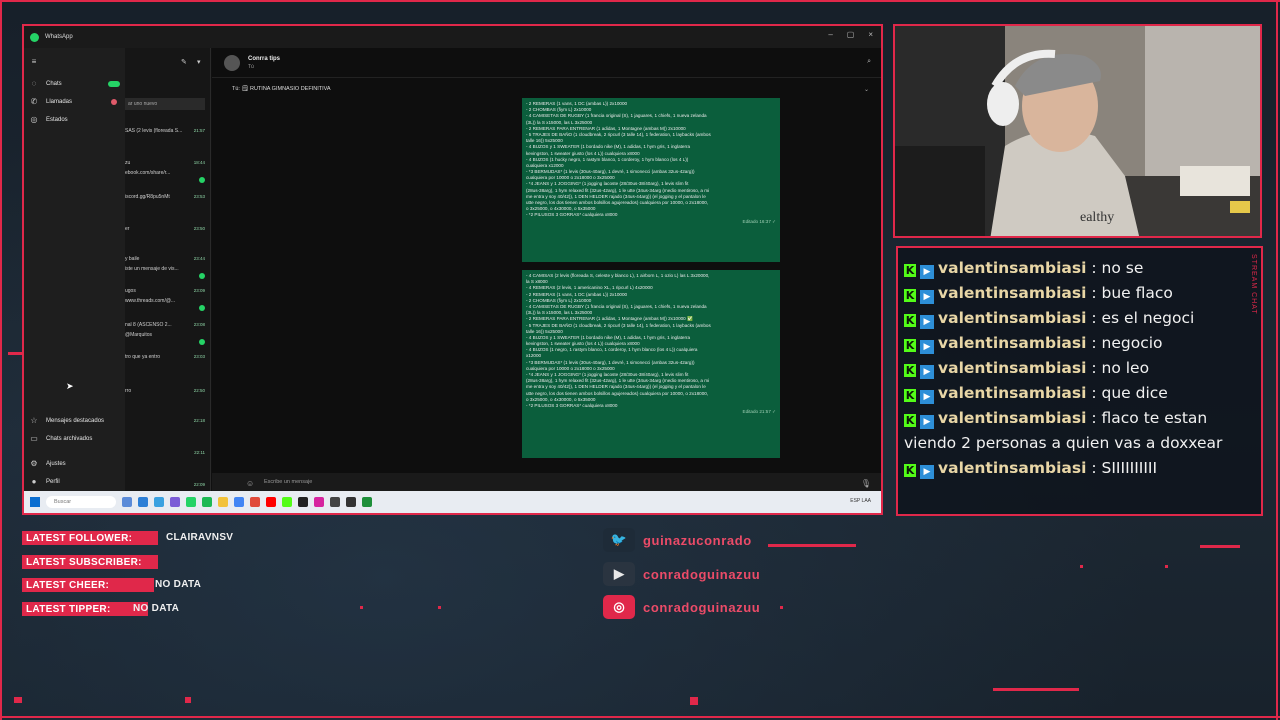 The width and height of the screenshot is (1280, 720). Describe the element at coordinates (351, 502) in the screenshot. I see `obs-icon` at that location.